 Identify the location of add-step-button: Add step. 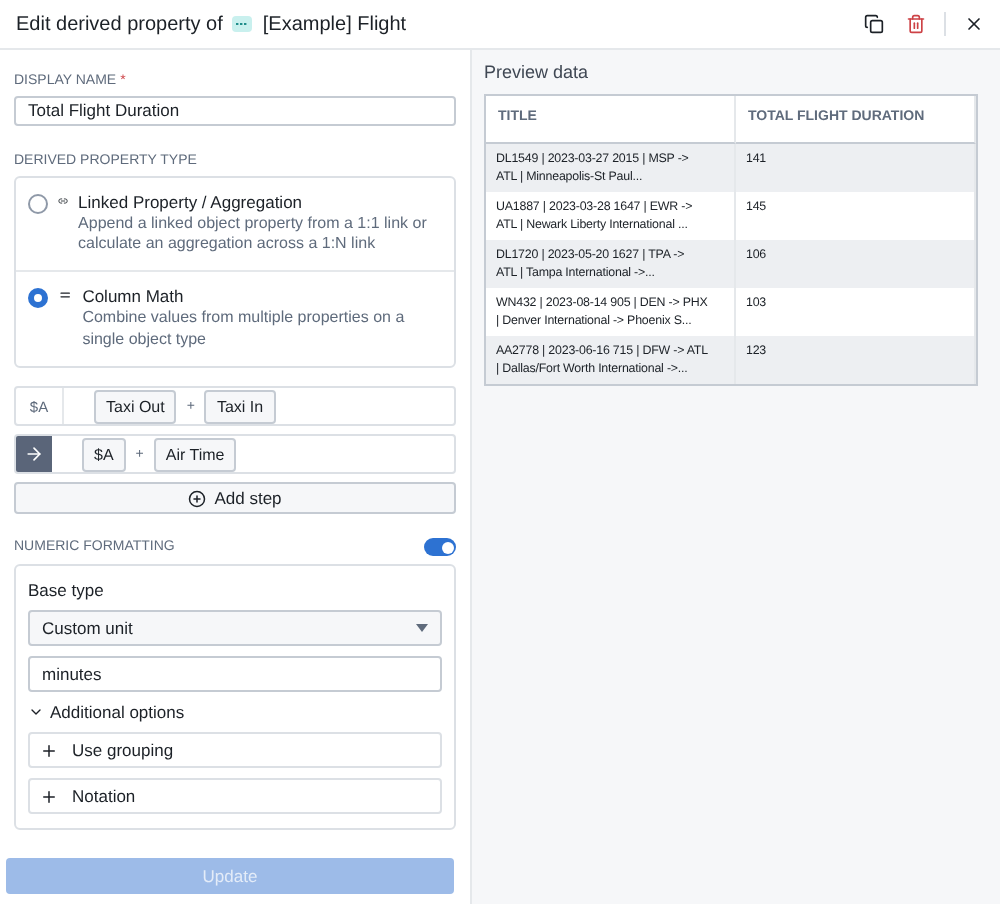
(235, 498).